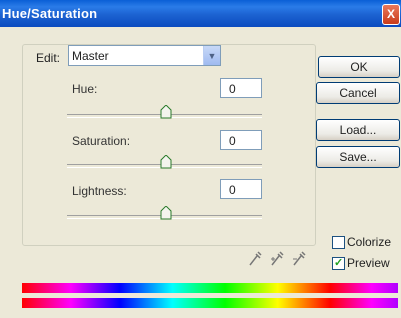 The width and height of the screenshot is (401, 318). Describe the element at coordinates (200, 13) in the screenshot. I see `title-bar: Hue/Saturation X` at that location.